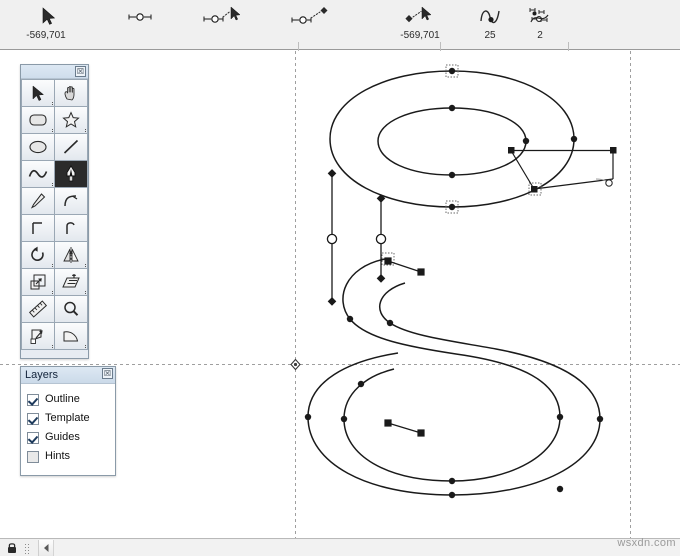  What do you see at coordinates (140, 25) in the screenshot?
I see `toolbar-button-point-horizontal` at bounding box center [140, 25].